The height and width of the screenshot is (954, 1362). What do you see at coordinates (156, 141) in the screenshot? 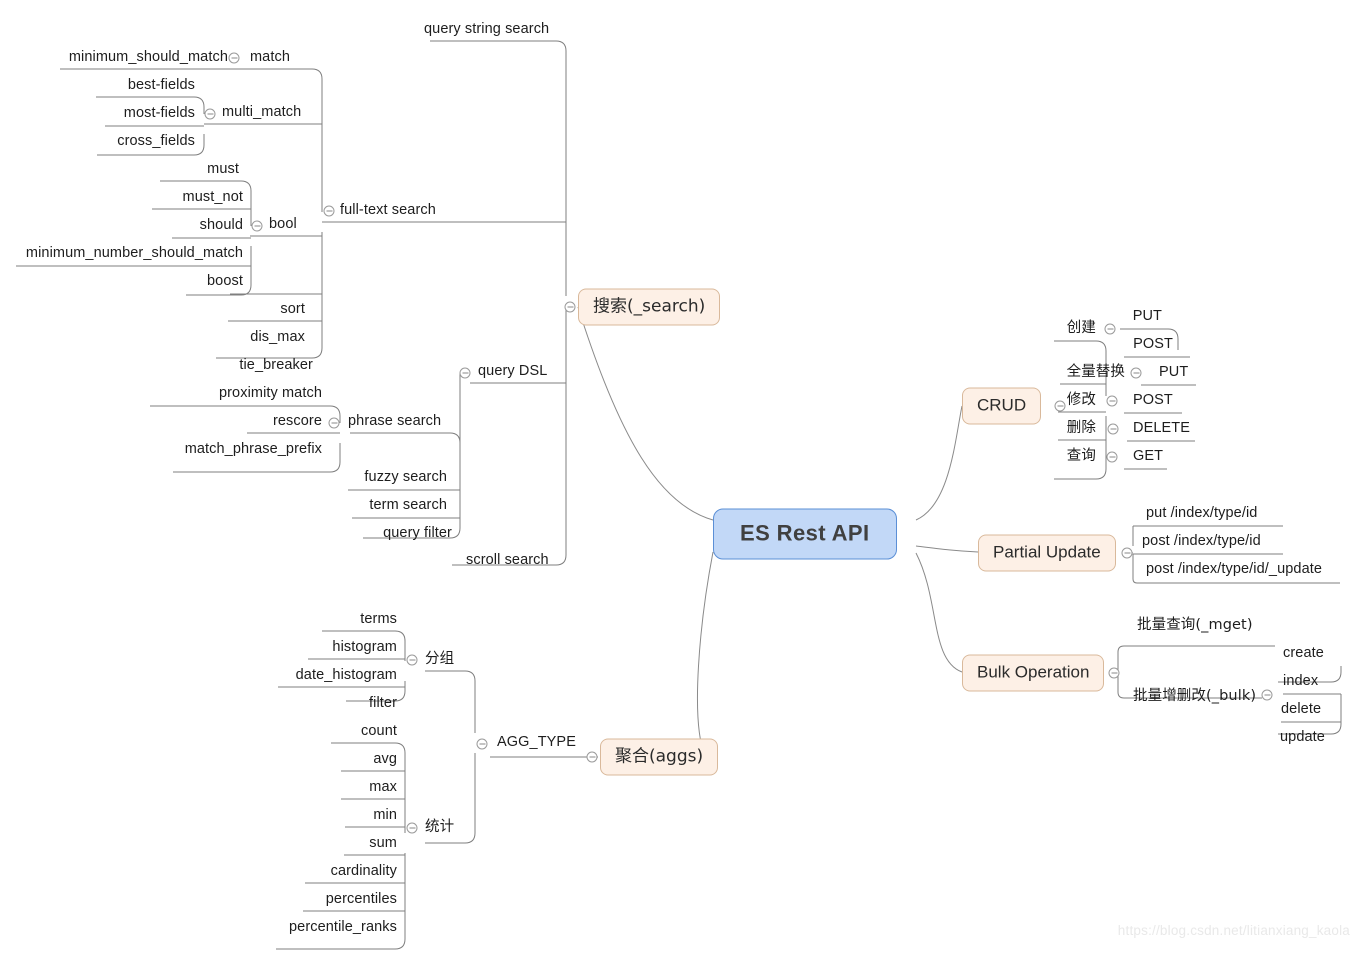
I see `node-cross-fields: cross_fields` at bounding box center [156, 141].